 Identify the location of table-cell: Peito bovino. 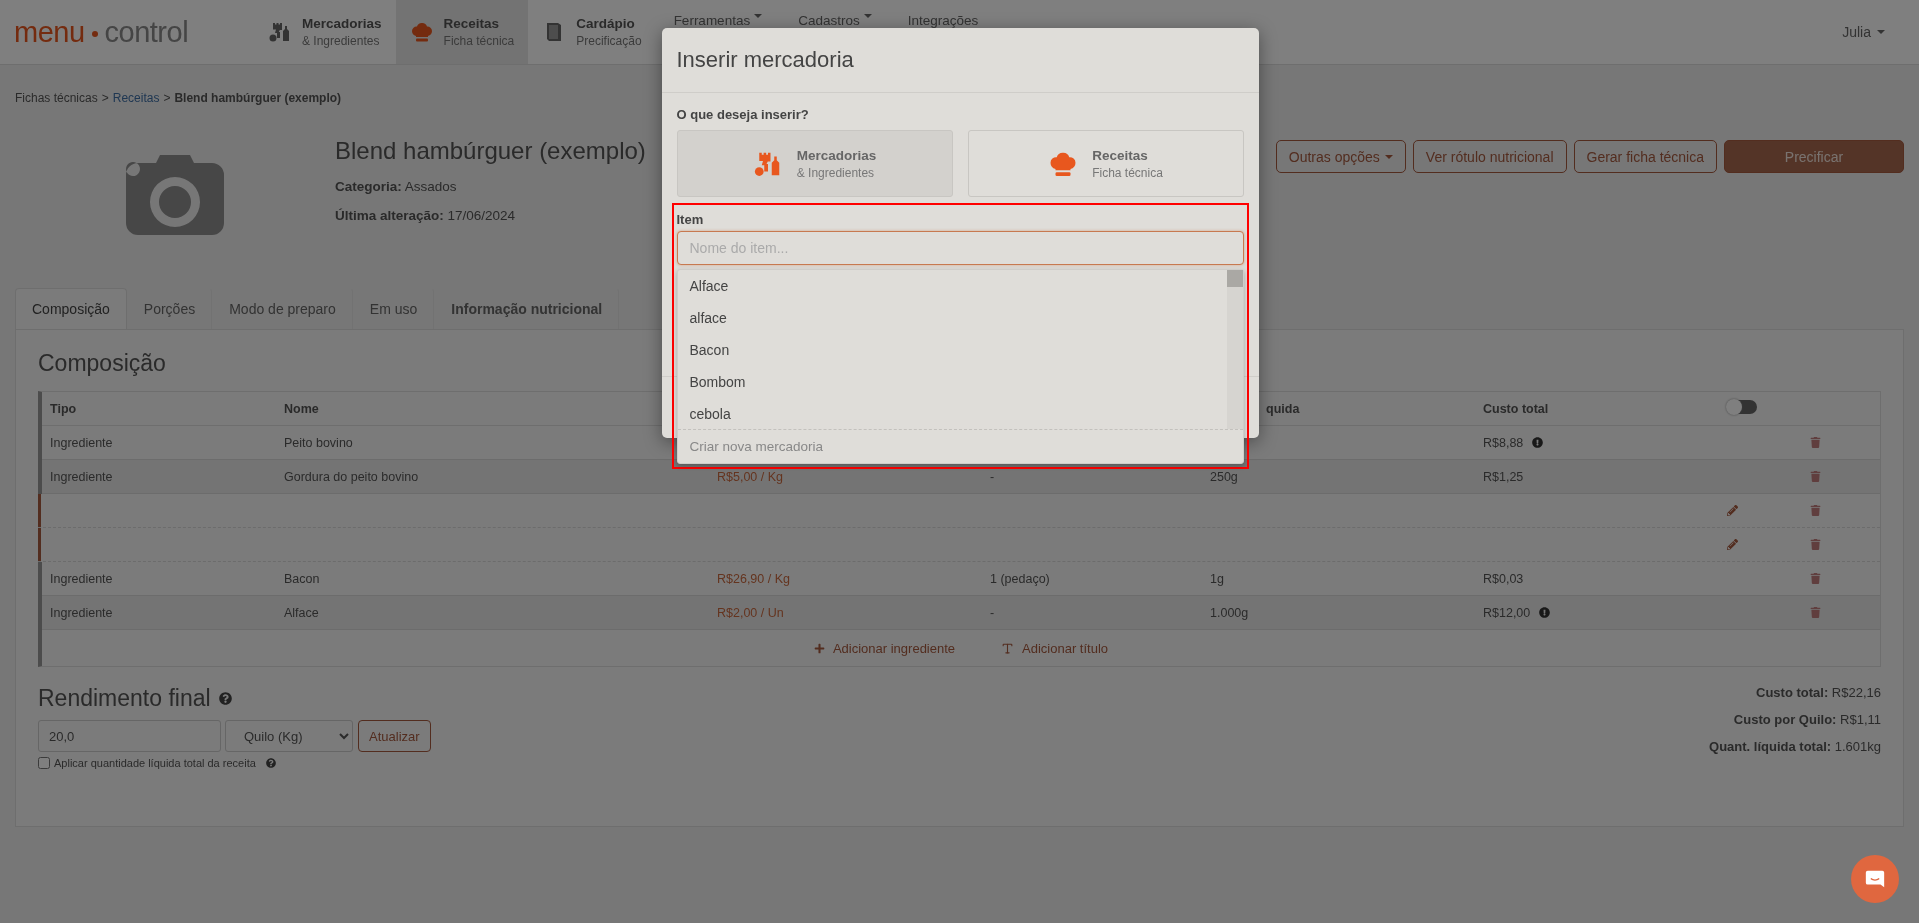
(318, 442).